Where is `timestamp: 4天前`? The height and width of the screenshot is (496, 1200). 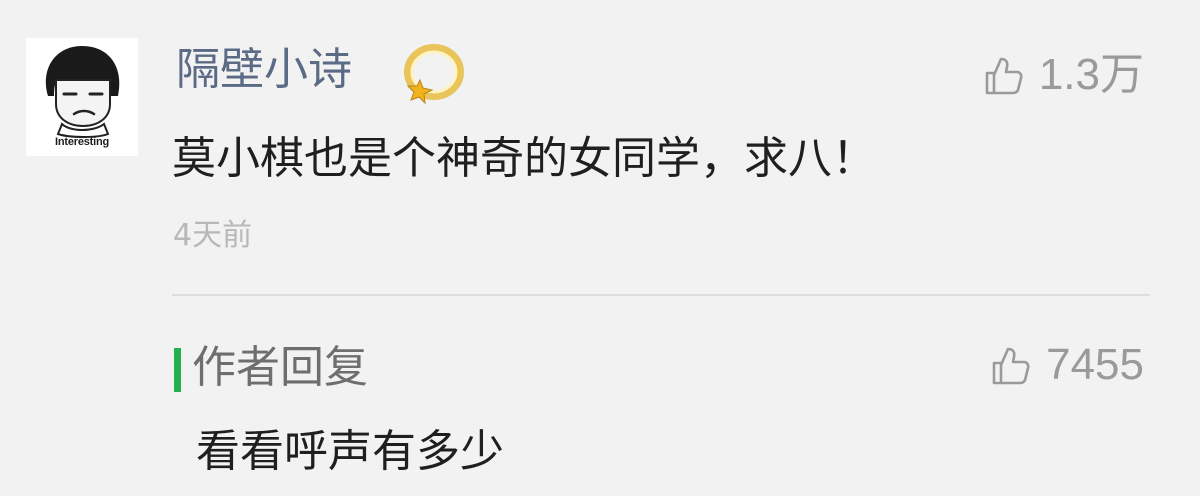 timestamp: 4天前 is located at coordinates (213, 235).